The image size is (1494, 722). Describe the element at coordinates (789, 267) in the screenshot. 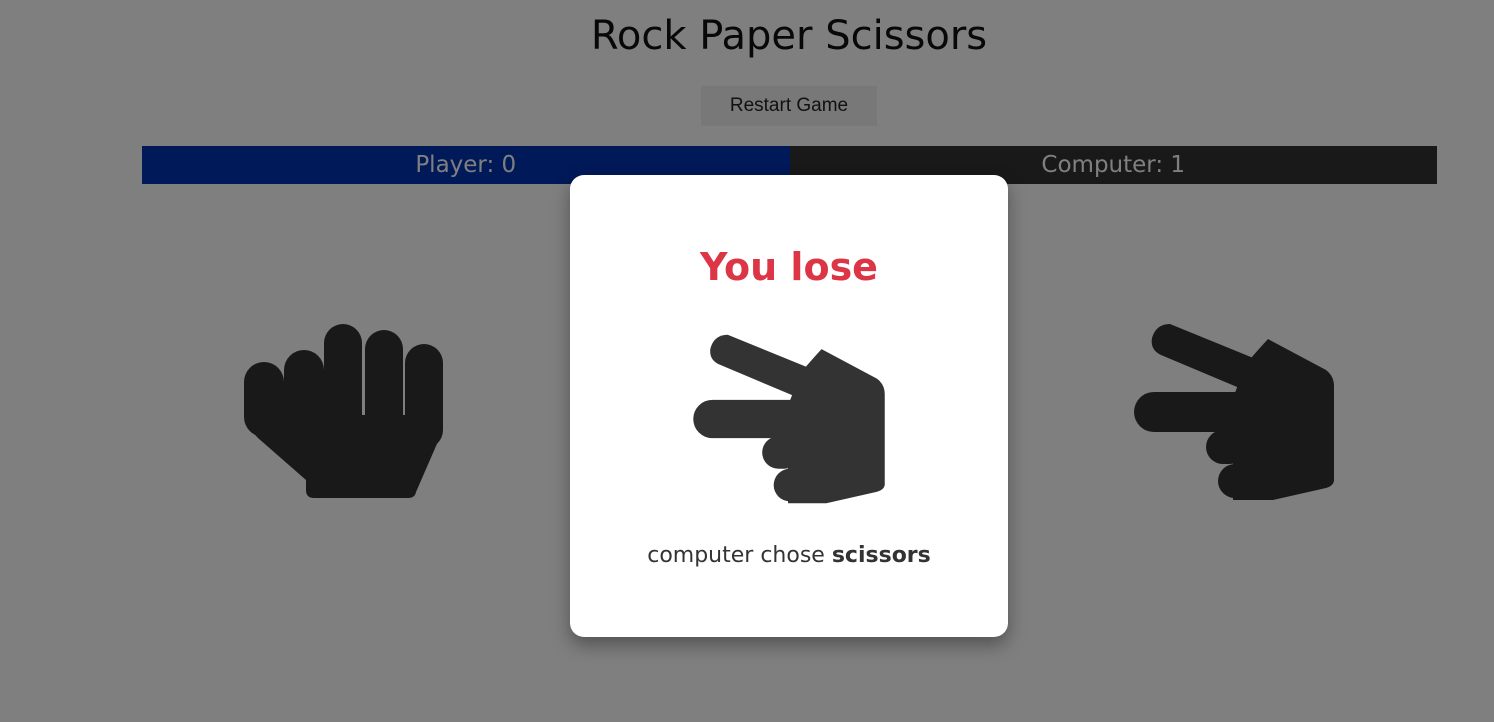

I see `result-heading: You lose` at that location.